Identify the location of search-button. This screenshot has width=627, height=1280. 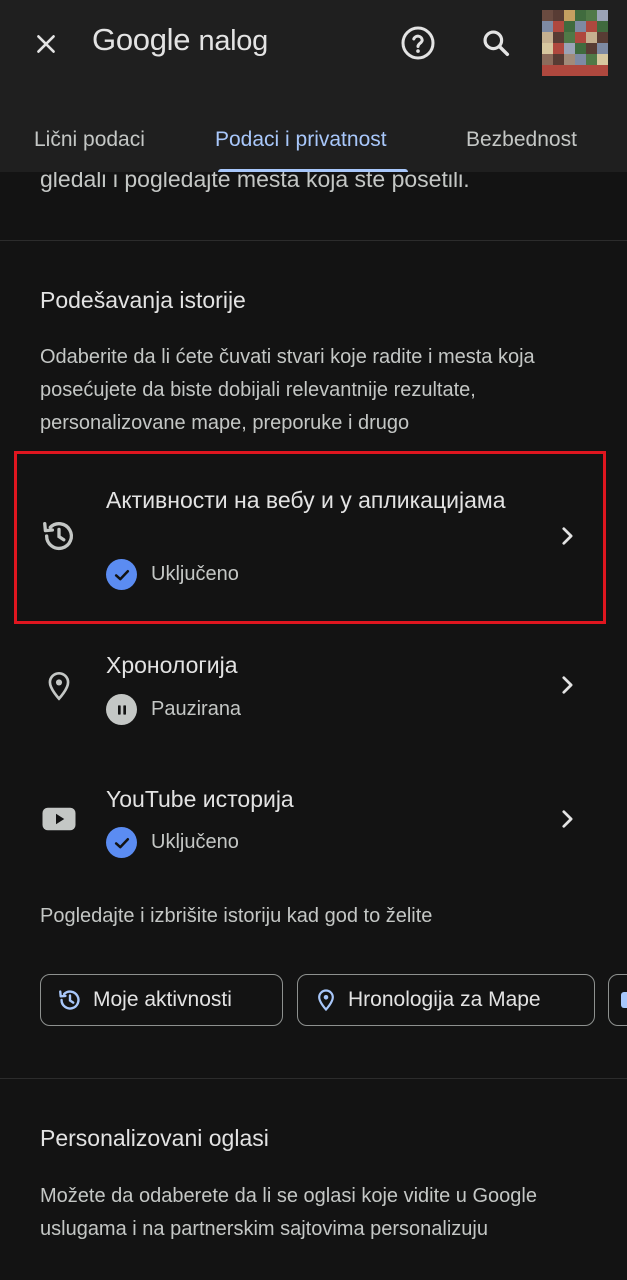
(496, 43).